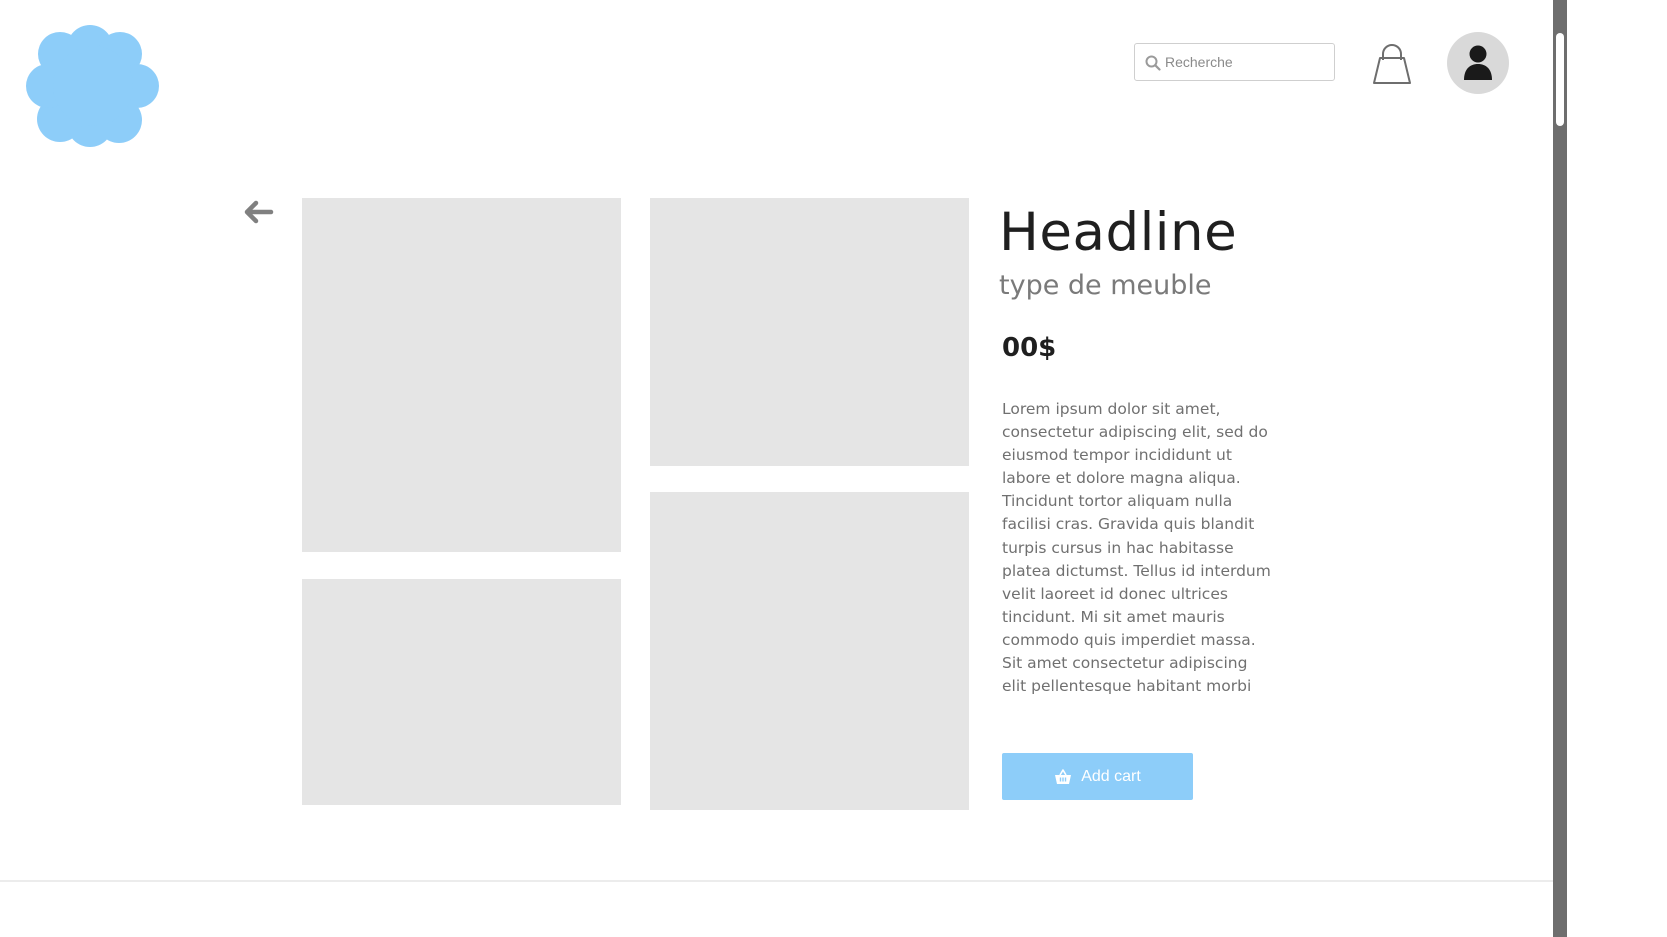 Image resolution: width=1667 pixels, height=937 pixels. What do you see at coordinates (1247, 62) in the screenshot?
I see `search-input` at bounding box center [1247, 62].